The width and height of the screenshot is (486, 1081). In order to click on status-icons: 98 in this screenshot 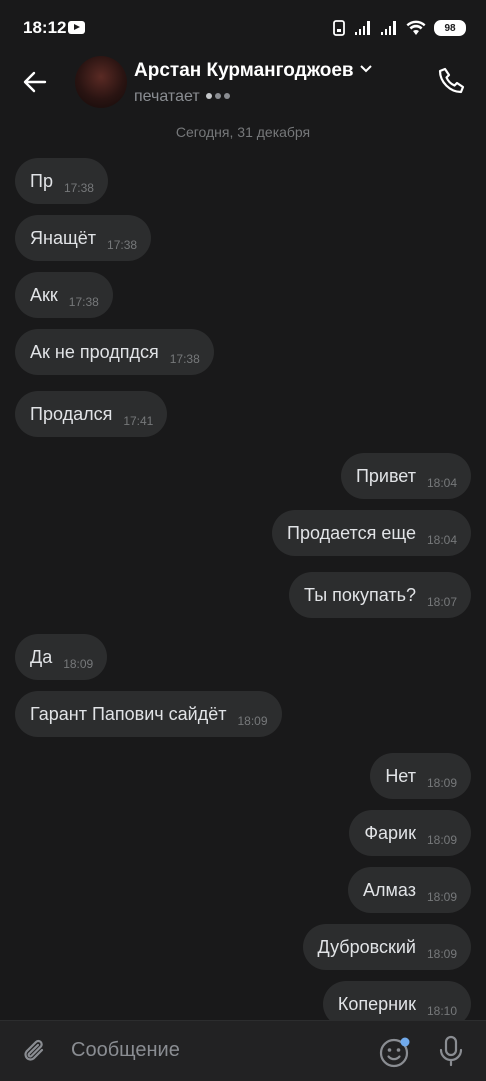, I will do `click(399, 28)`.